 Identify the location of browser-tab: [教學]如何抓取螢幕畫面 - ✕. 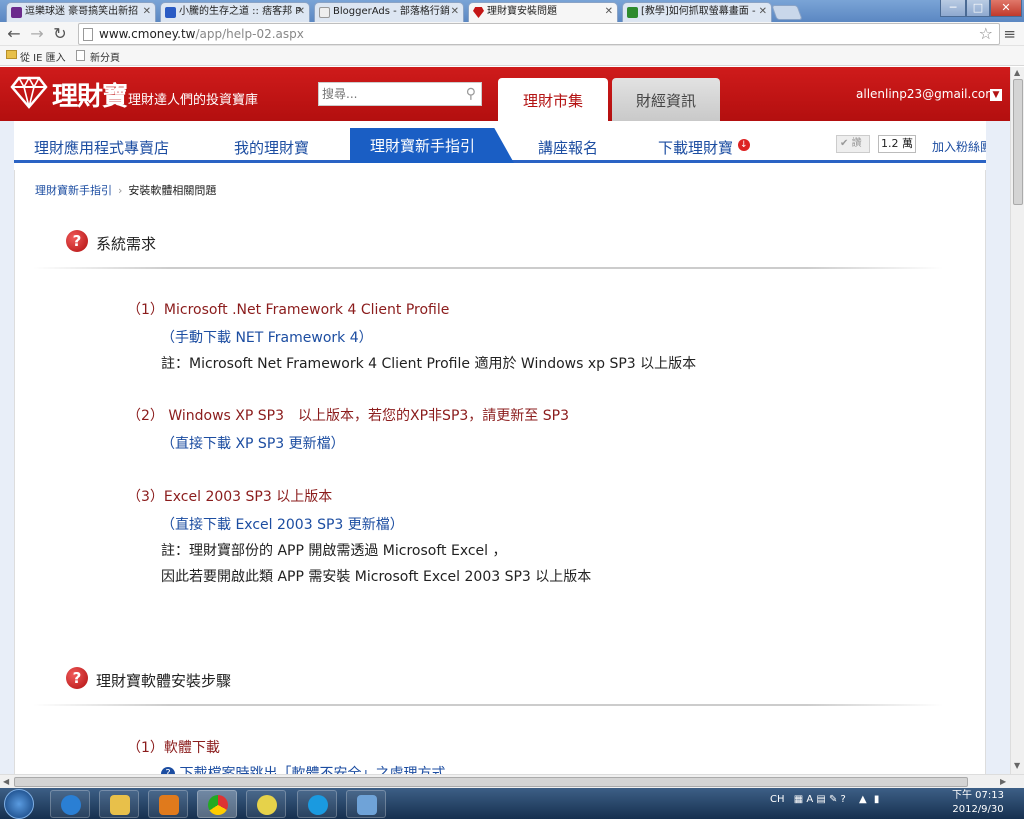
(697, 12).